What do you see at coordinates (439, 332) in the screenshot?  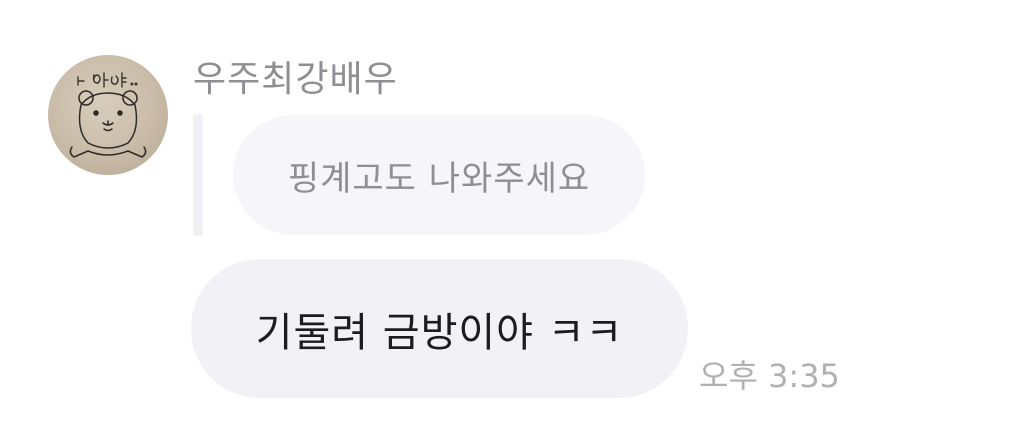 I see `message-text: 기둘려 금방이야 ㅋㅋ` at bounding box center [439, 332].